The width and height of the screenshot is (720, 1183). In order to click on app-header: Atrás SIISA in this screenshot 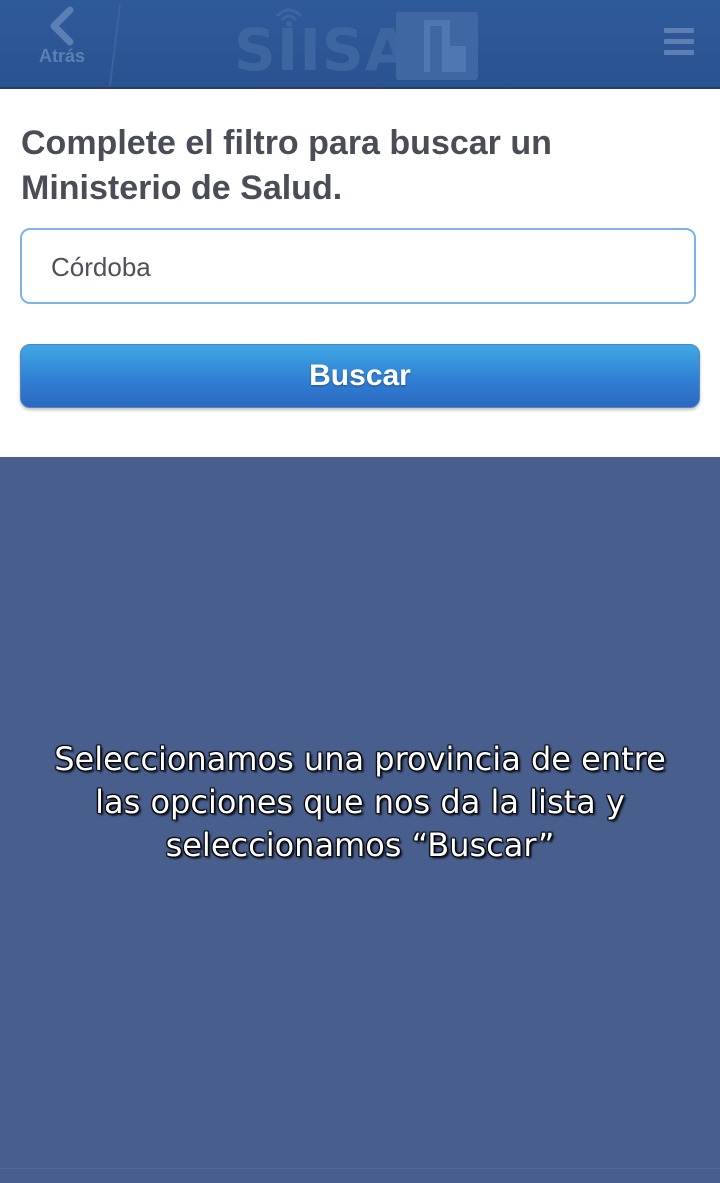, I will do `click(360, 44)`.